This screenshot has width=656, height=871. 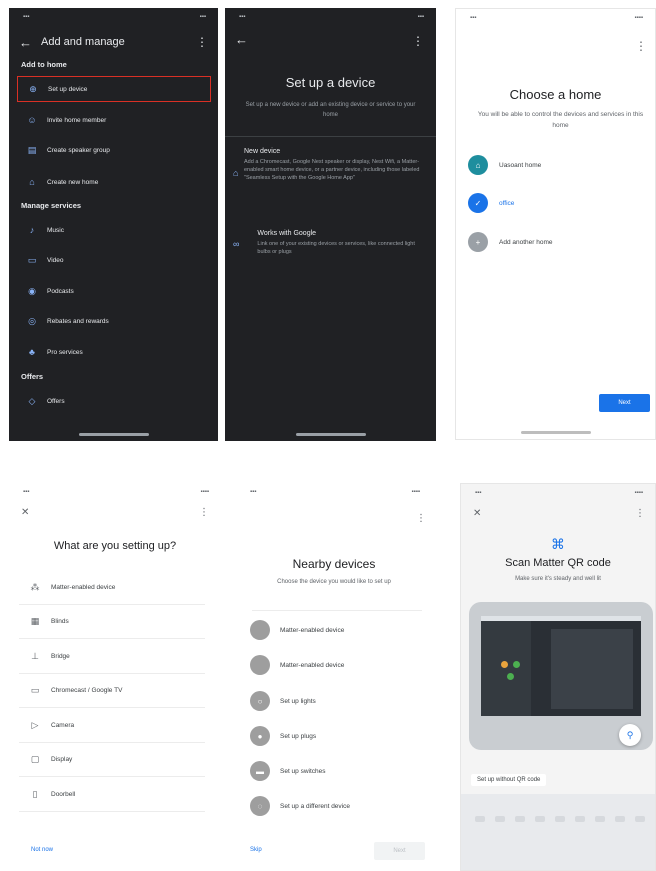 I want to click on list-item-label: Doorbell, so click(x=63, y=794).